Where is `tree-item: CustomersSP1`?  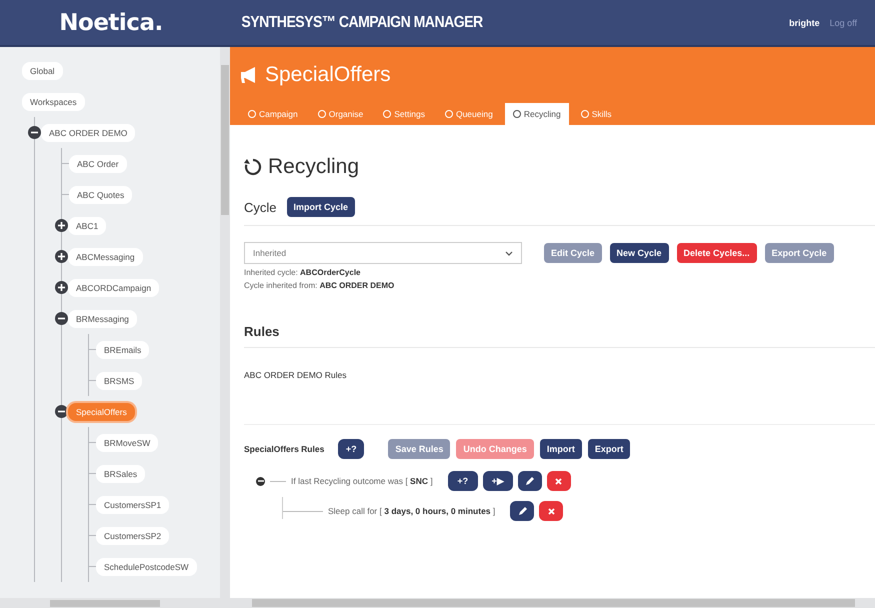 tree-item: CustomersSP1 is located at coordinates (133, 505).